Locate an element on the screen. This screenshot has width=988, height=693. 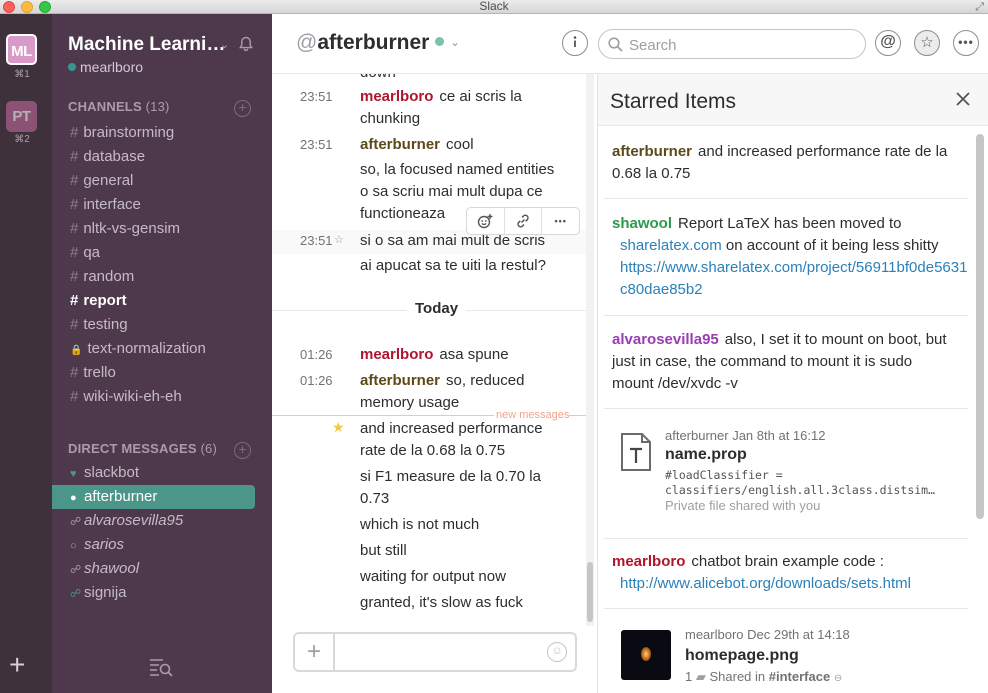
file-meta: afterburner Jan 8th at 16:12 is located at coordinates (745, 435).